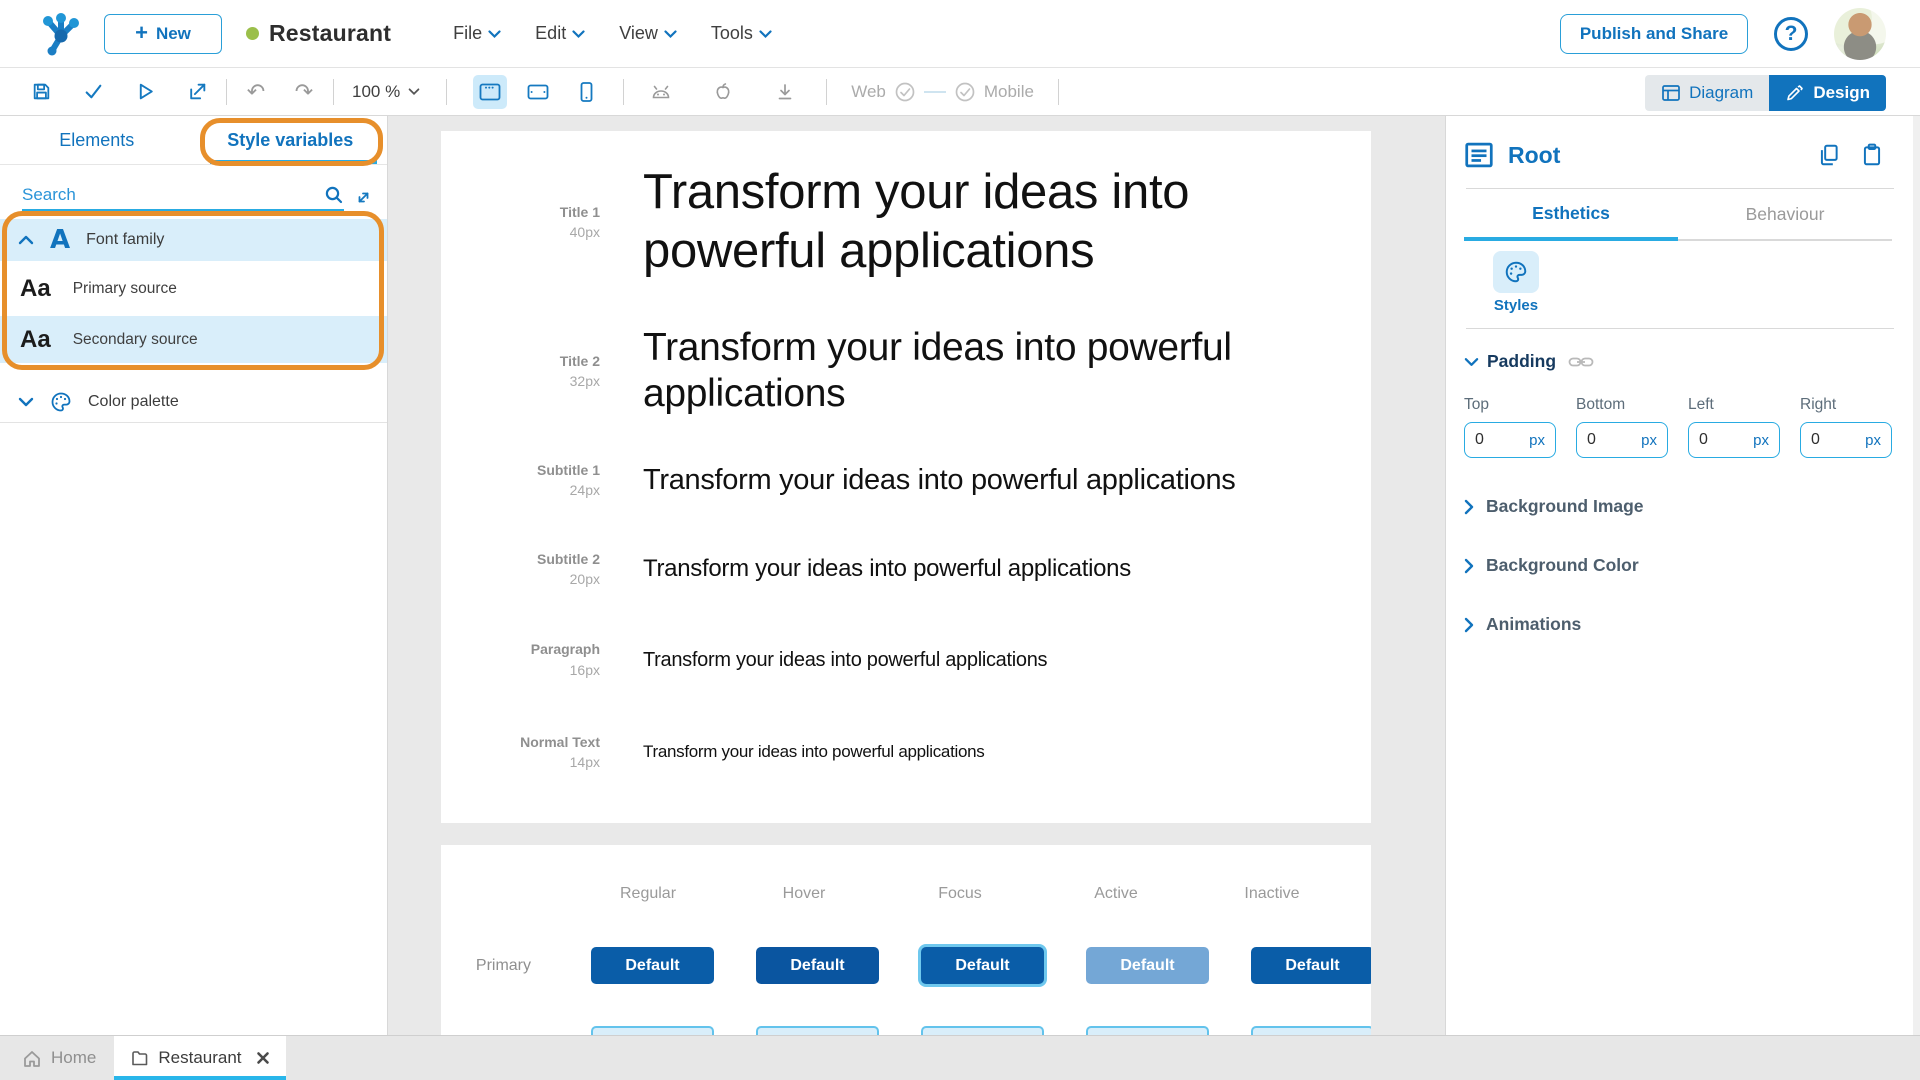 The width and height of the screenshot is (1920, 1080). What do you see at coordinates (263, 1058) in the screenshot?
I see `close-icon` at bounding box center [263, 1058].